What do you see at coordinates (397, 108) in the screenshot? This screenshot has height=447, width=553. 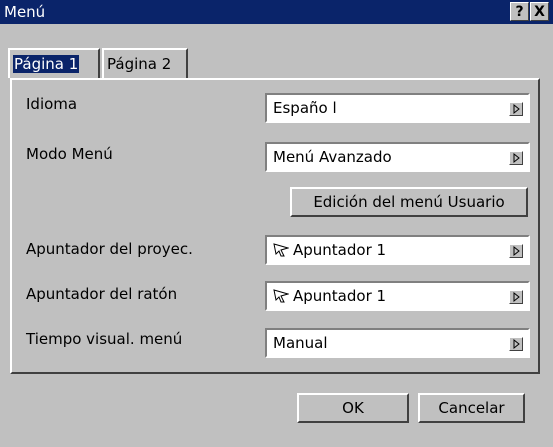 I see `idioma-select: Españo l` at bounding box center [397, 108].